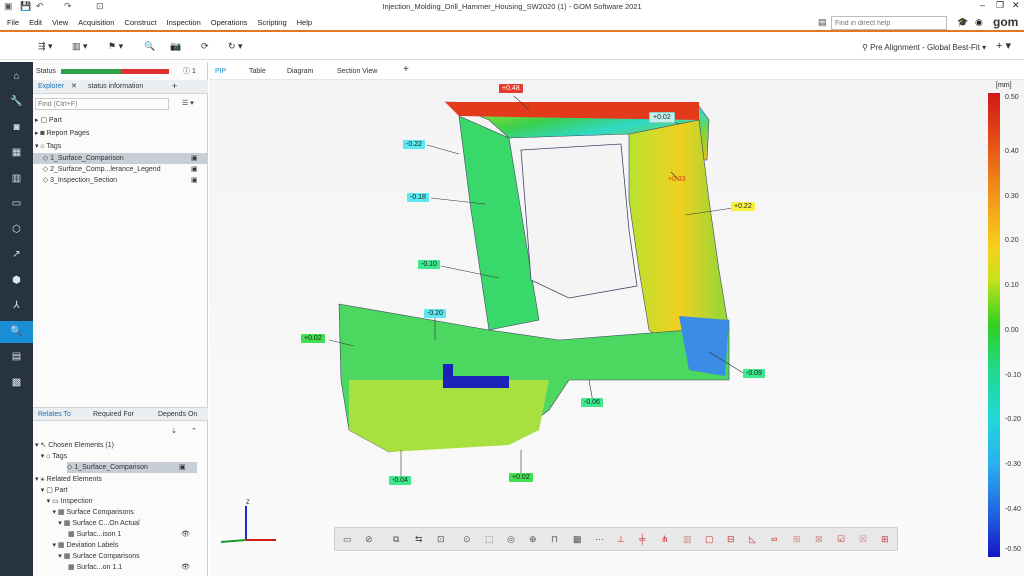  What do you see at coordinates (396, 539) in the screenshot?
I see `tool-icon: ⧉` at bounding box center [396, 539].